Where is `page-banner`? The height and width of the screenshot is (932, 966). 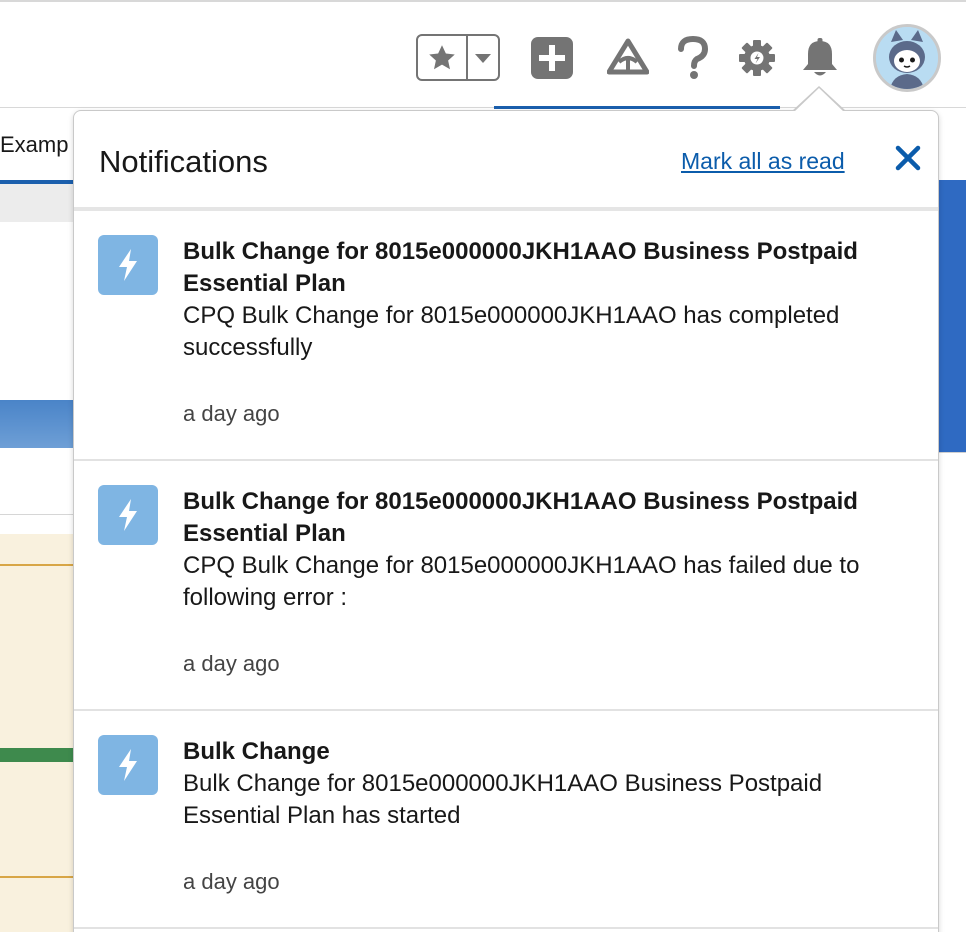 page-banner is located at coordinates (37, 424).